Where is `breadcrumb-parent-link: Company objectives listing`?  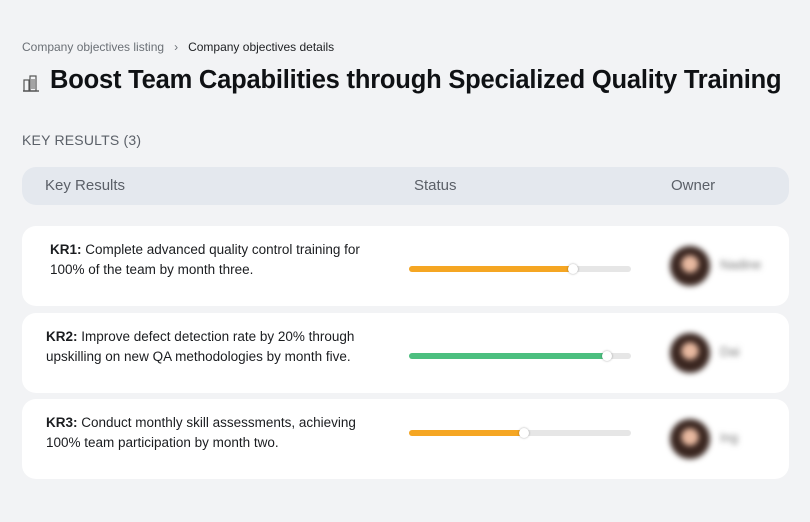 breadcrumb-parent-link: Company objectives listing is located at coordinates (93, 47).